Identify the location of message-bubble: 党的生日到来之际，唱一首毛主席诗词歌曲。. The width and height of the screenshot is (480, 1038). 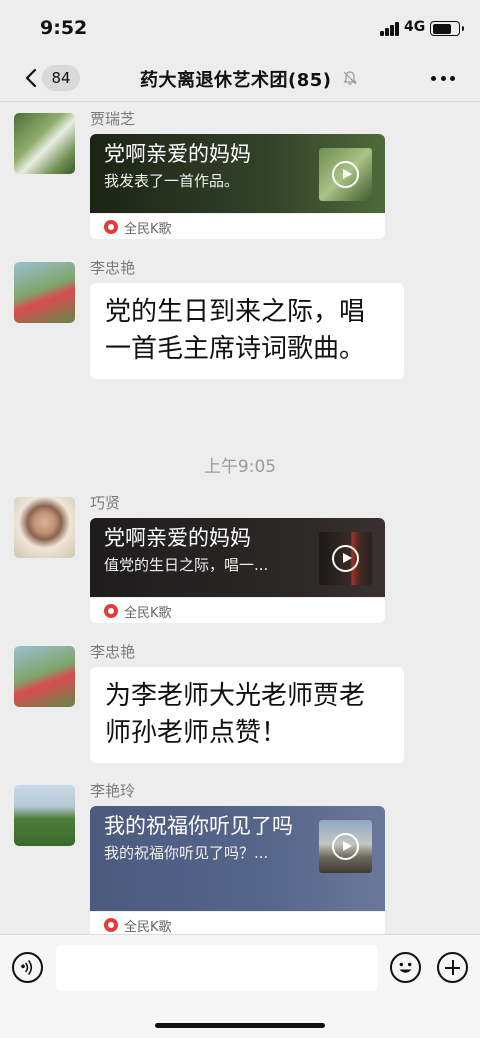
(247, 331).